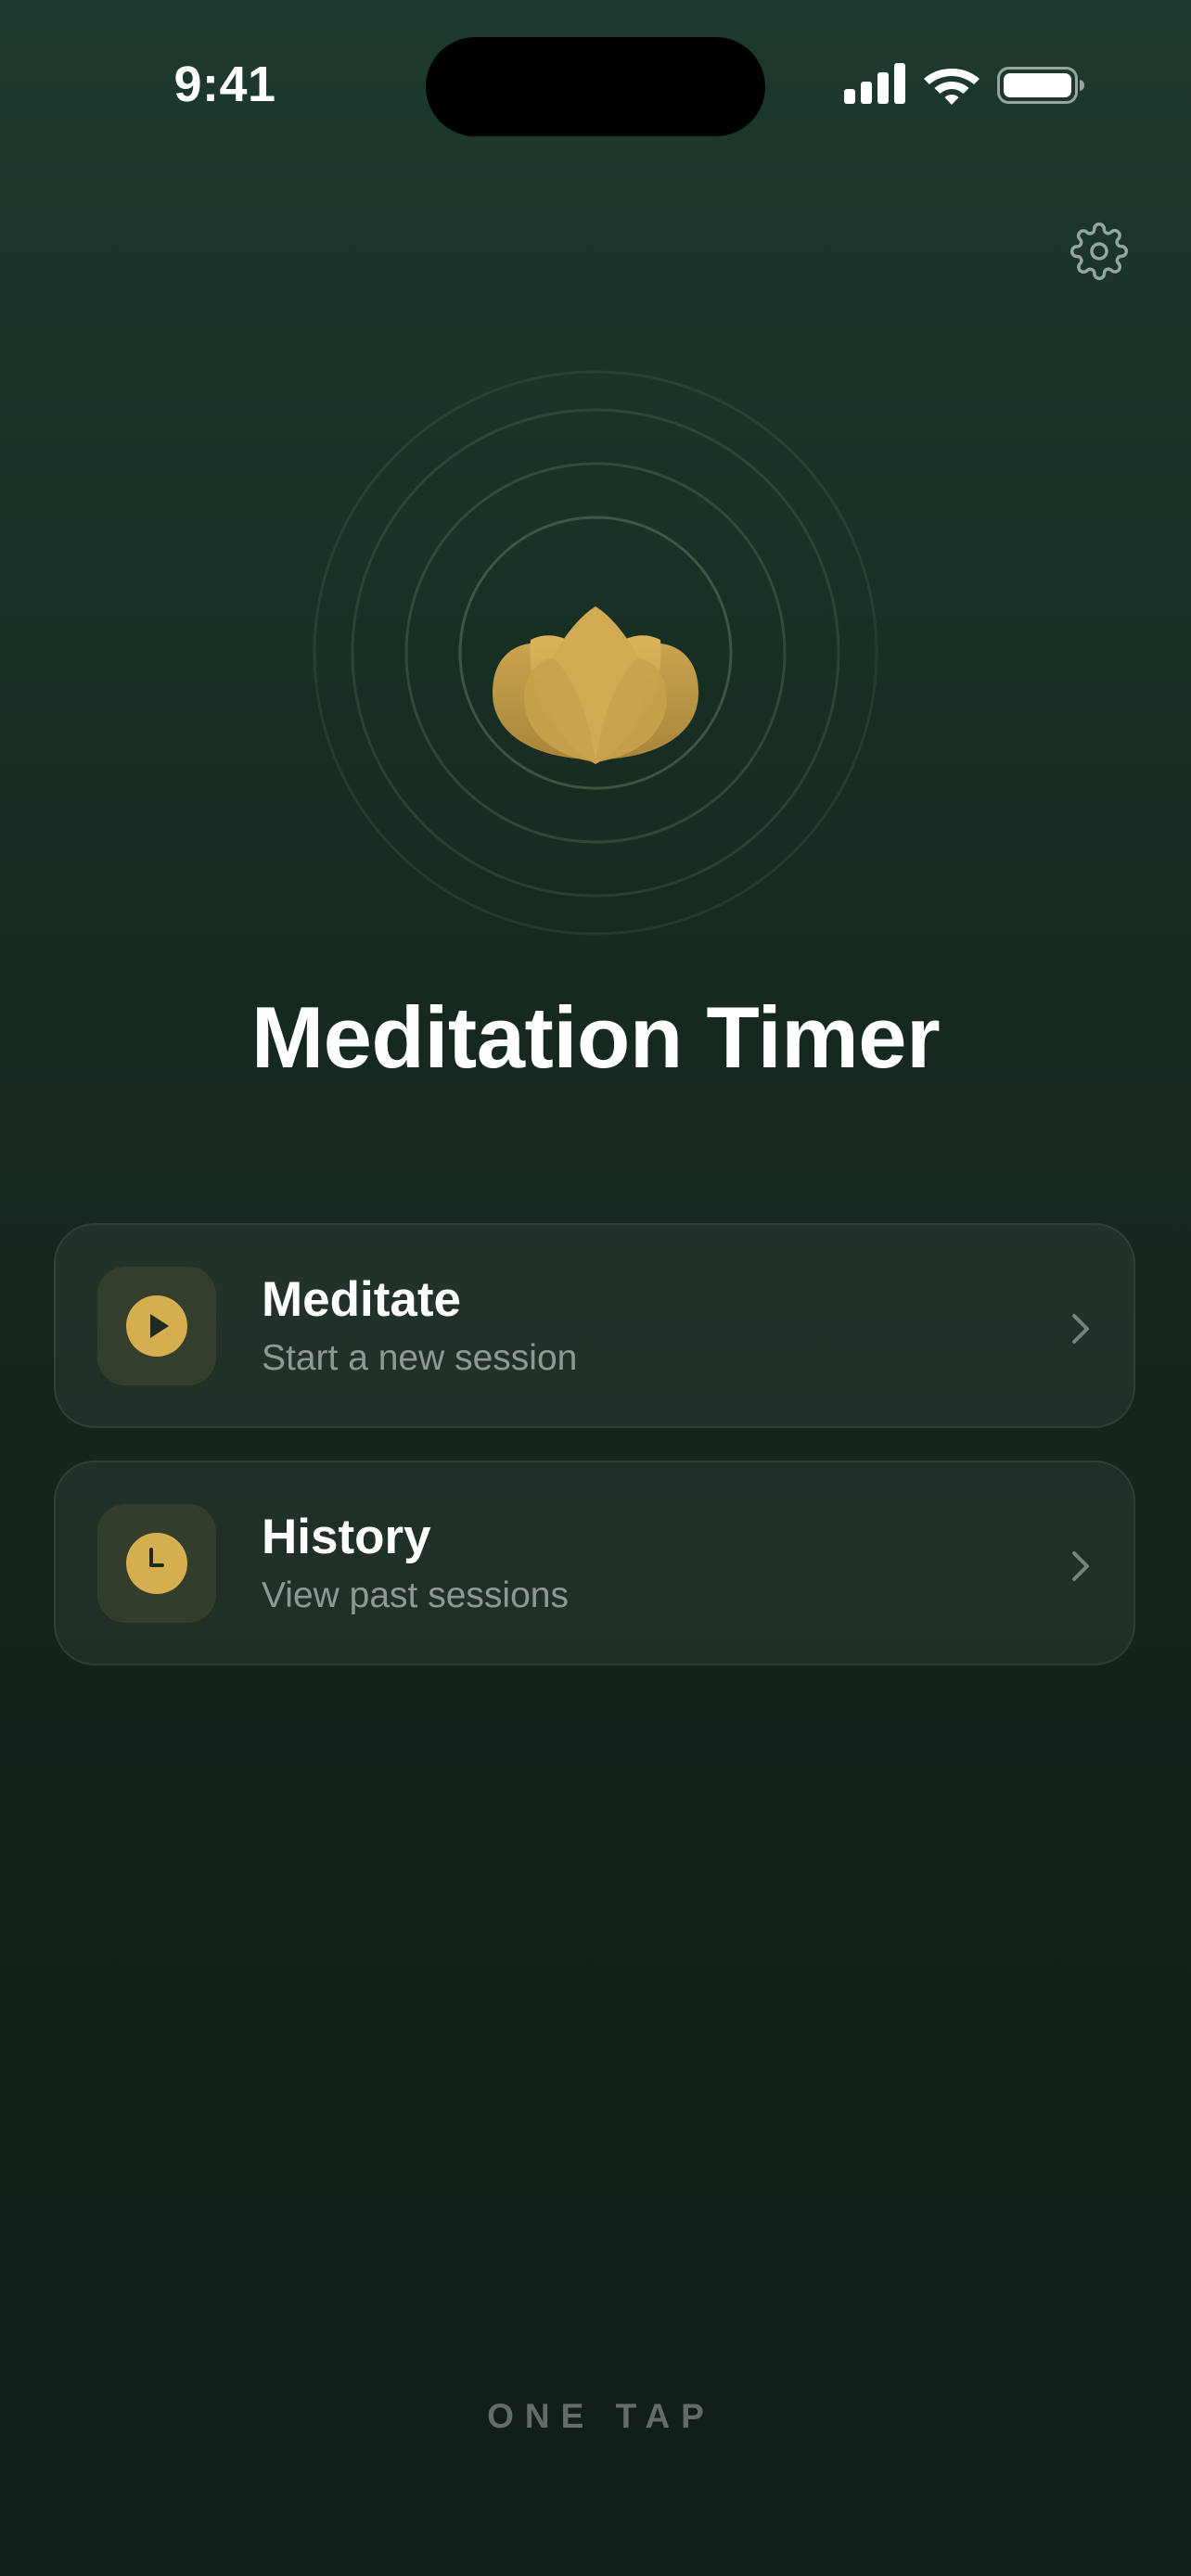 Image resolution: width=1191 pixels, height=2576 pixels. Describe the element at coordinates (601, 2416) in the screenshot. I see `footer-brand: ONE TAP` at that location.